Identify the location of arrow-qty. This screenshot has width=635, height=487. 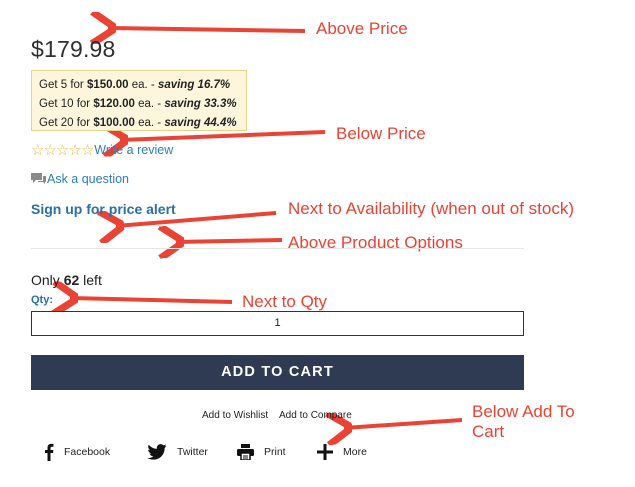
(151, 300).